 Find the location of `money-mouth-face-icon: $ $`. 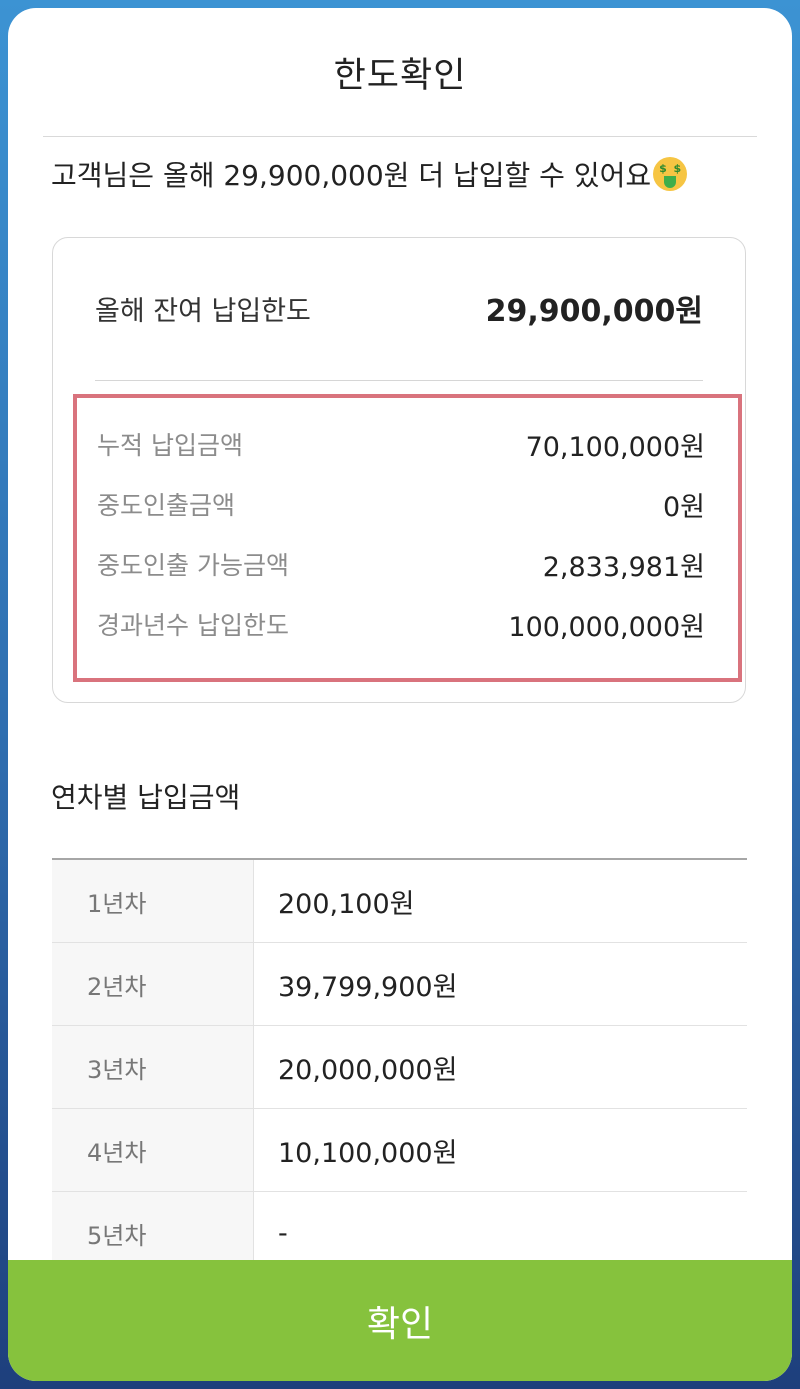

money-mouth-face-icon: $ $ is located at coordinates (670, 174).